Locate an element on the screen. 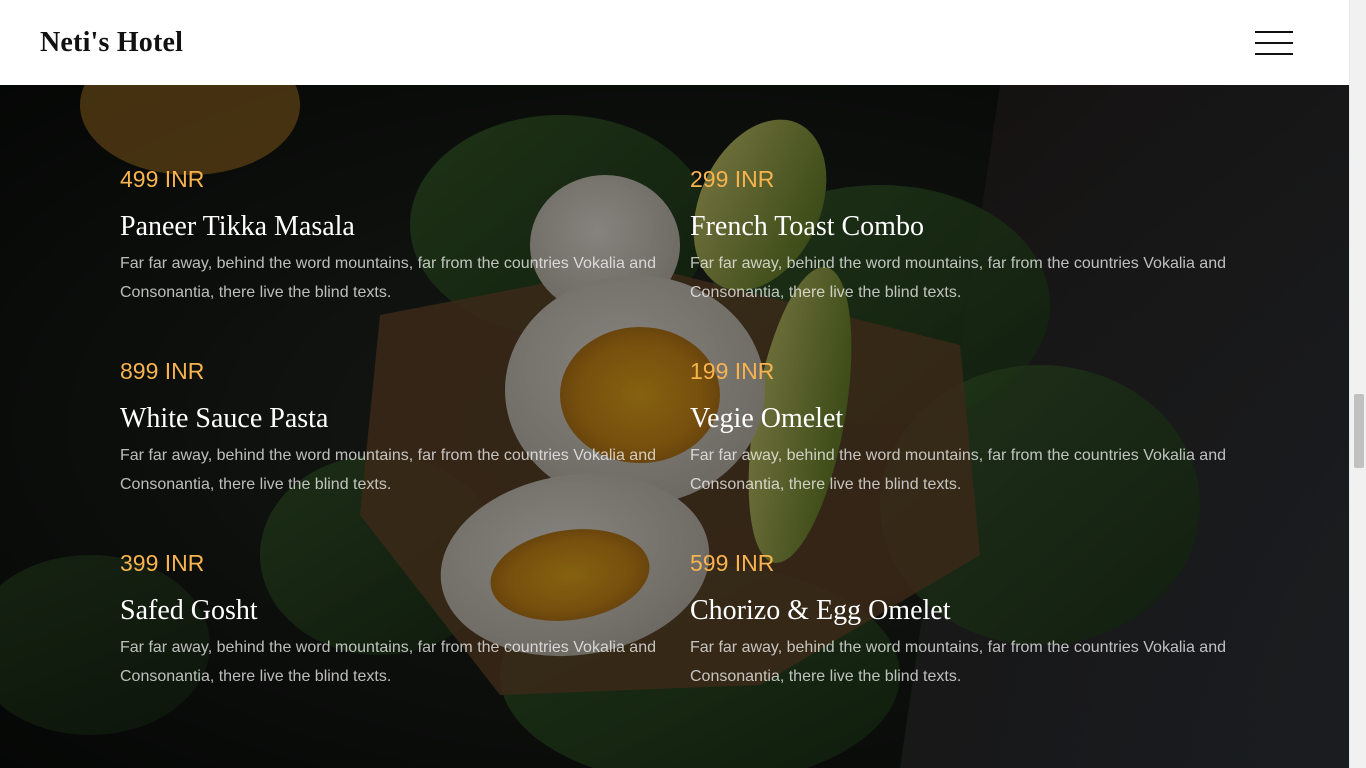  item-price: 499 INR is located at coordinates (162, 179).